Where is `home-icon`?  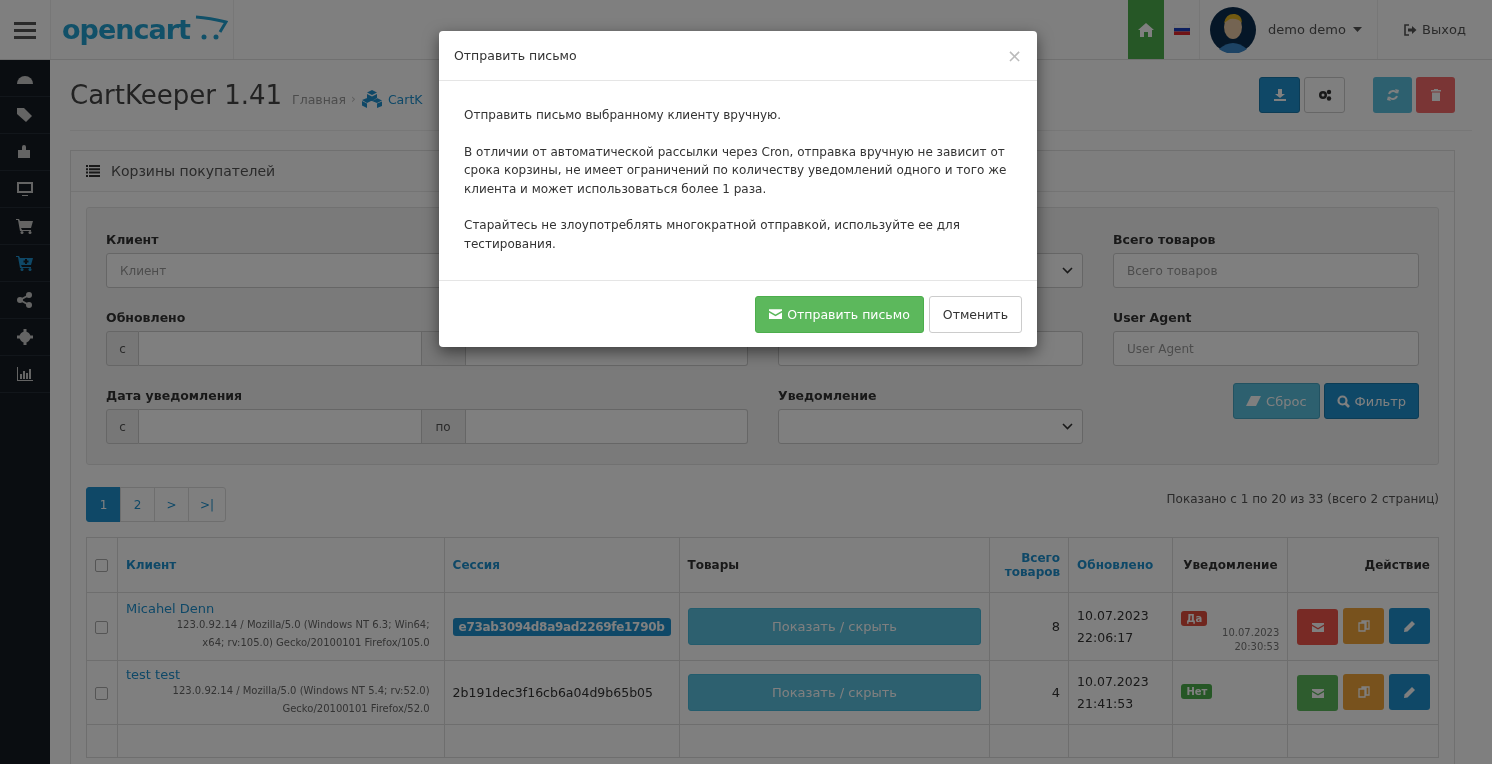 home-icon is located at coordinates (1146, 29).